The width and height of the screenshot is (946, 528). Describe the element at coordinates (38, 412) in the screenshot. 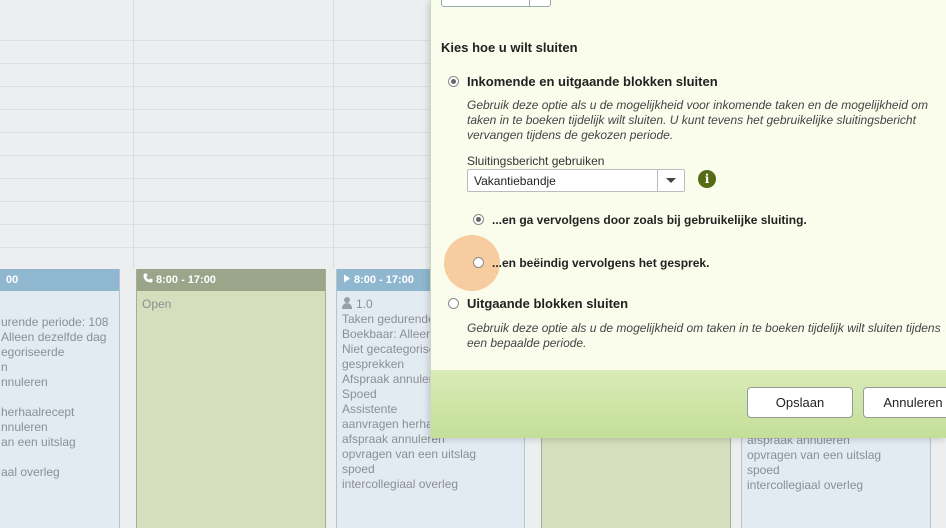

I see `block-text-line: herhaalrecept` at that location.